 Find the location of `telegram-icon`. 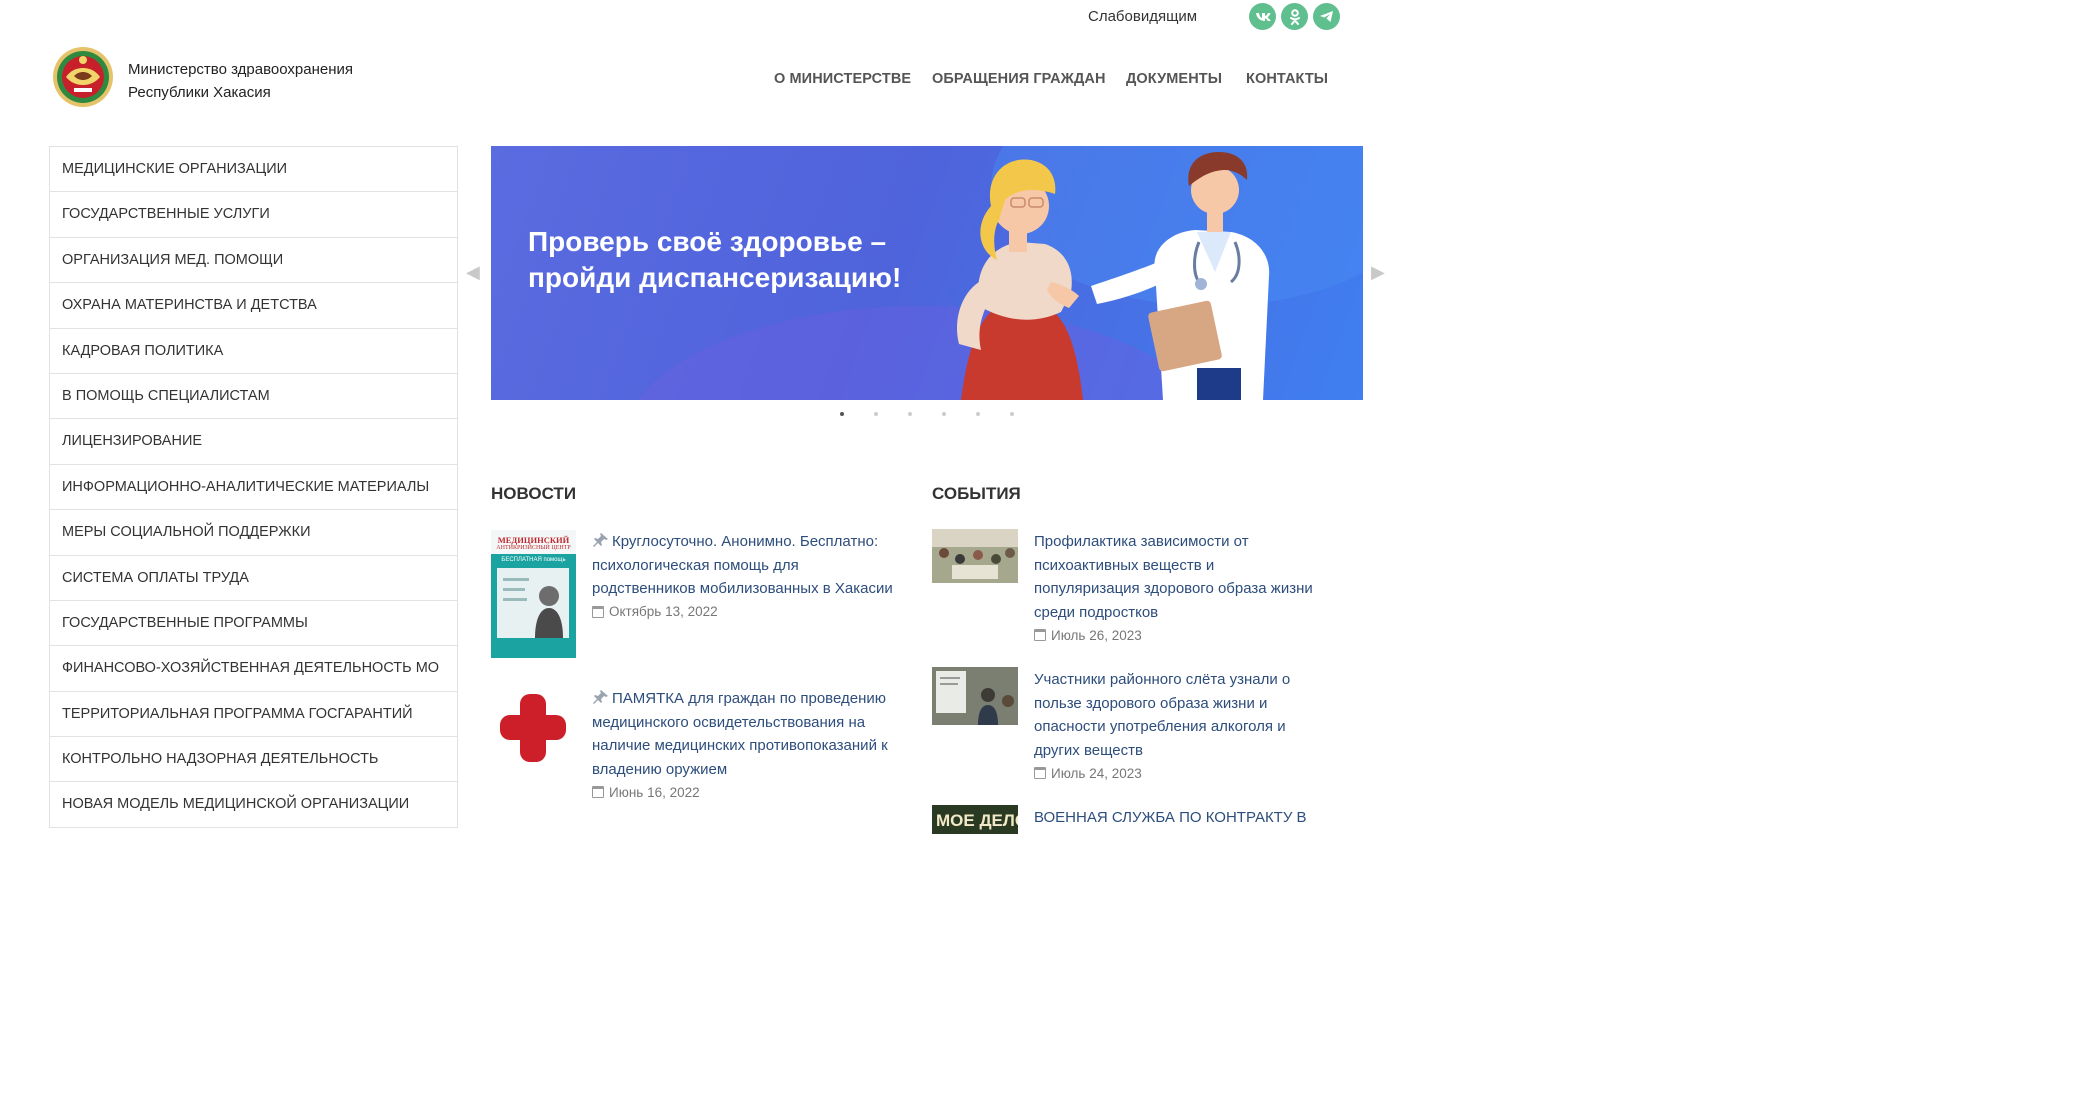

telegram-icon is located at coordinates (1326, 16).